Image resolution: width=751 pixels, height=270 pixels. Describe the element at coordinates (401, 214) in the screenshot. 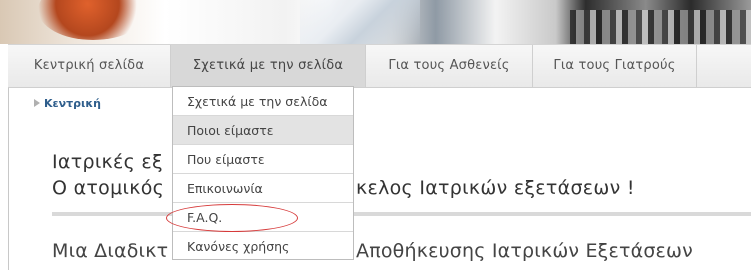

I see `title-divider` at that location.